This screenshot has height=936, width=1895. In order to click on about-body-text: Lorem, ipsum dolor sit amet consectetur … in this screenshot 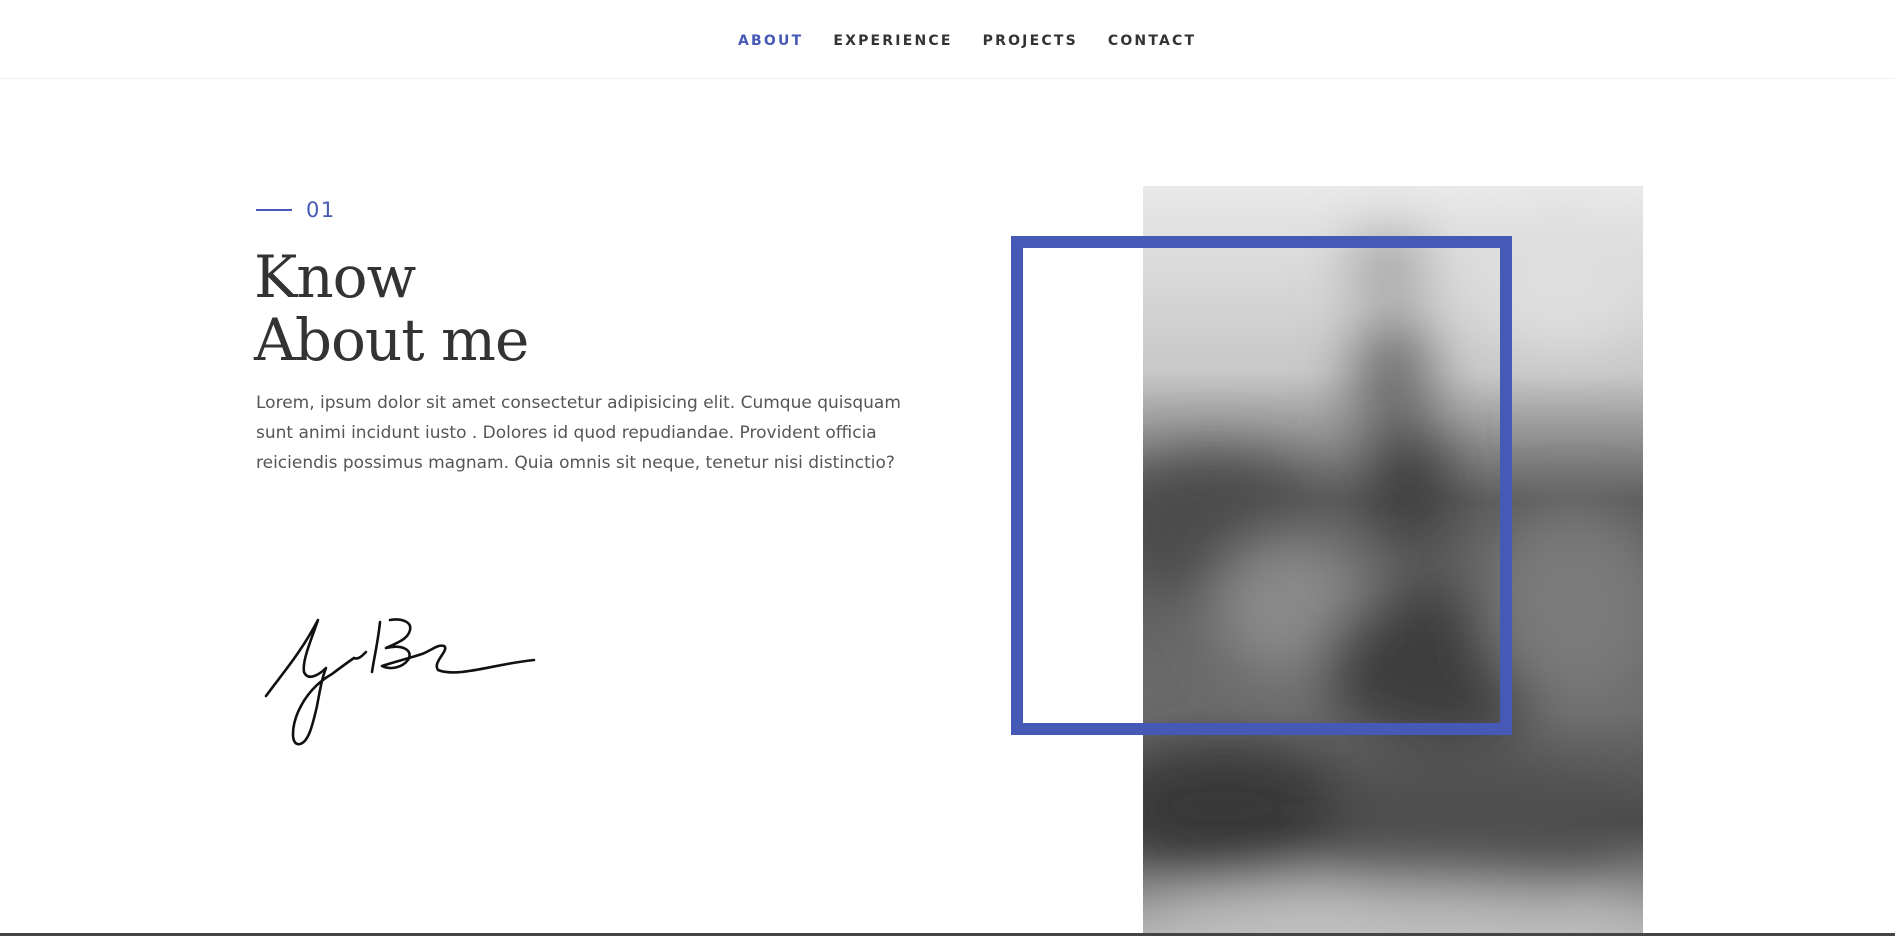, I will do `click(578, 433)`.